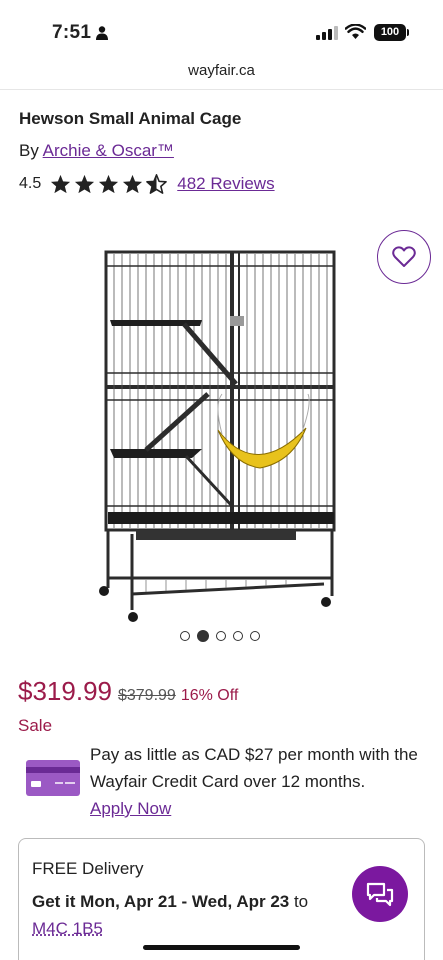 The image size is (443, 960). I want to click on chat-button, so click(380, 894).